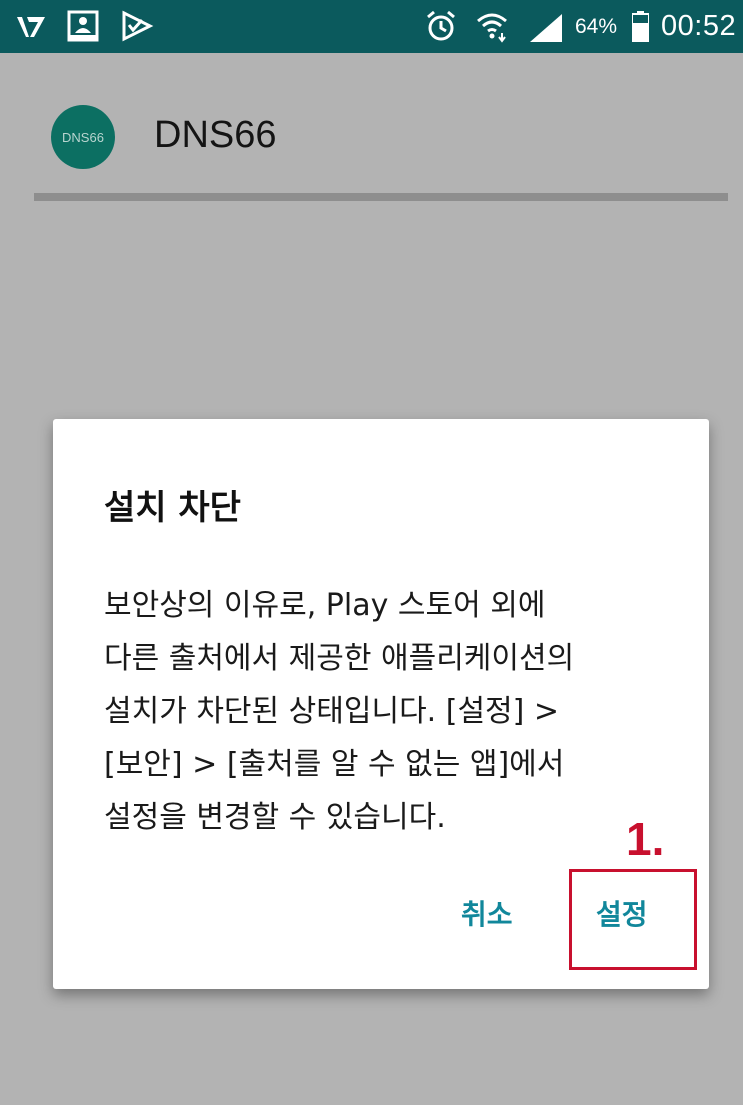 The height and width of the screenshot is (1105, 743). Describe the element at coordinates (441, 26) in the screenshot. I see `alarm-icon` at that location.